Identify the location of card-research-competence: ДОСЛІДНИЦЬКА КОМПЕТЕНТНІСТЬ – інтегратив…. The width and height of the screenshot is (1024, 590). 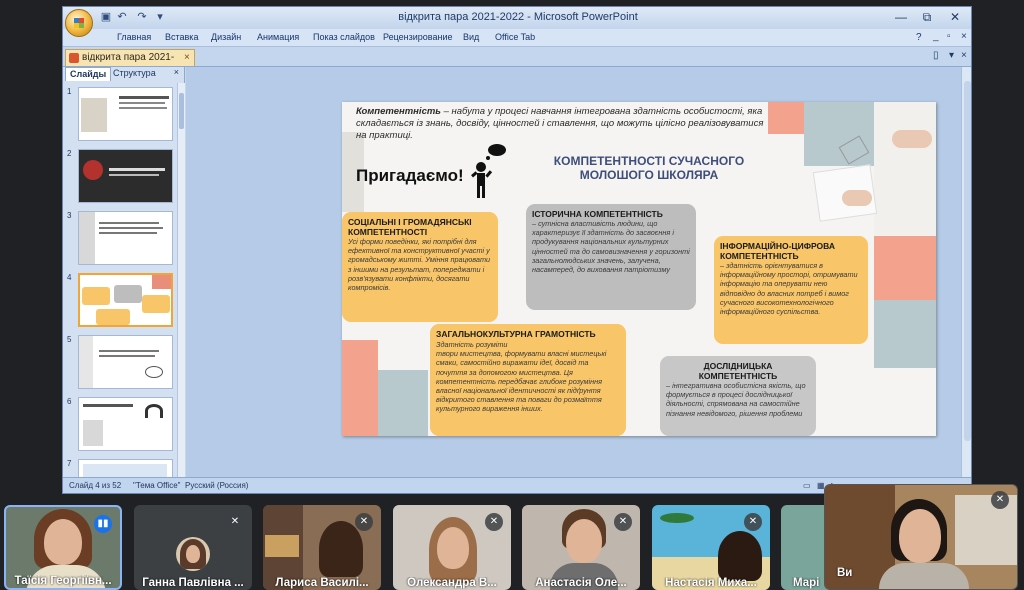
(738, 396).